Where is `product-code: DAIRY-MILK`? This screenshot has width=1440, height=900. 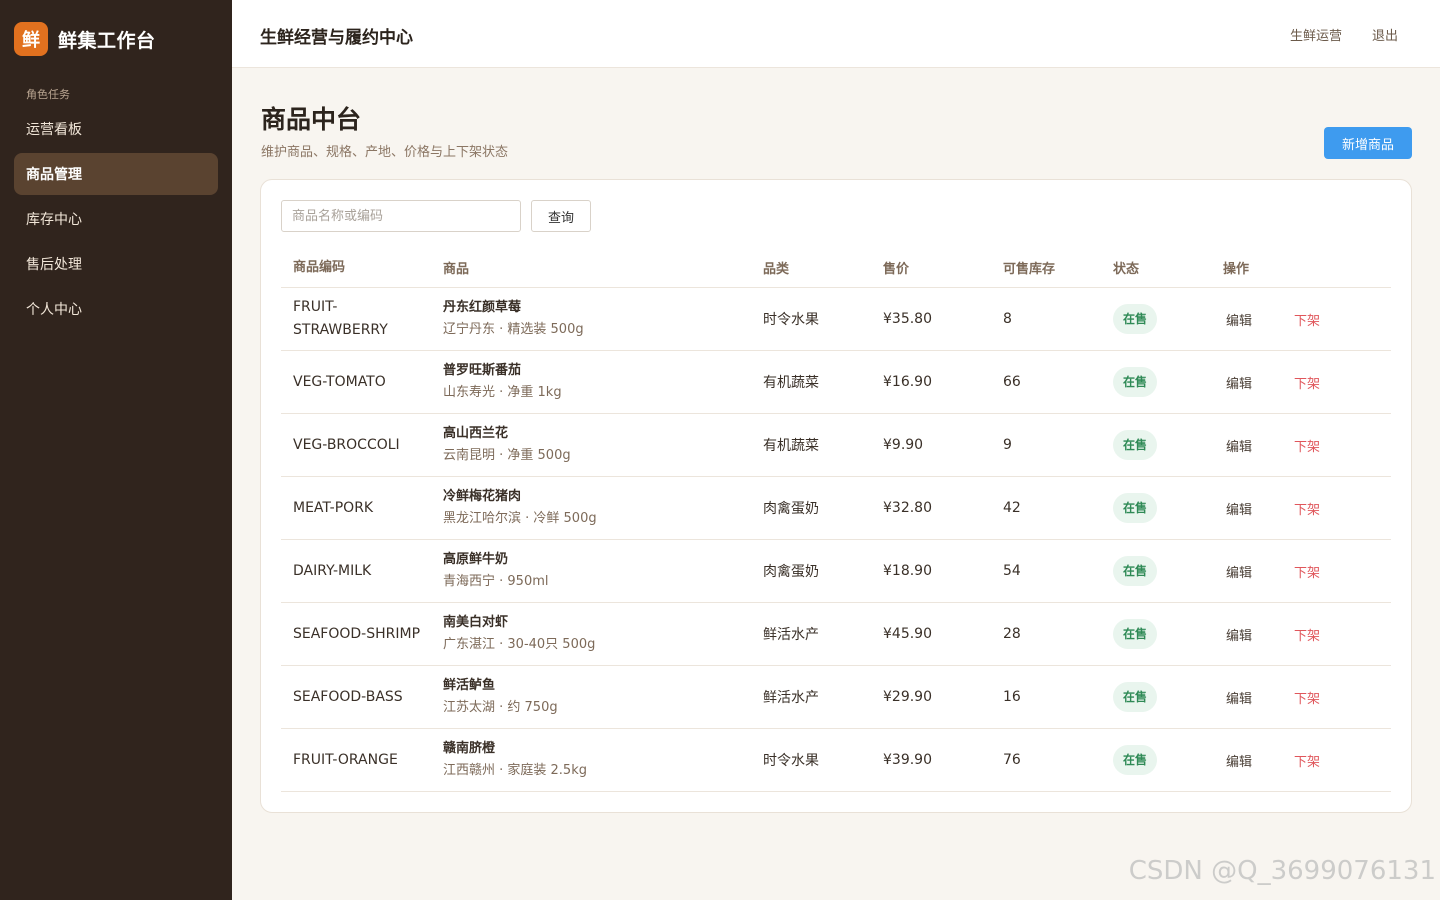
product-code: DAIRY-MILK is located at coordinates (332, 570).